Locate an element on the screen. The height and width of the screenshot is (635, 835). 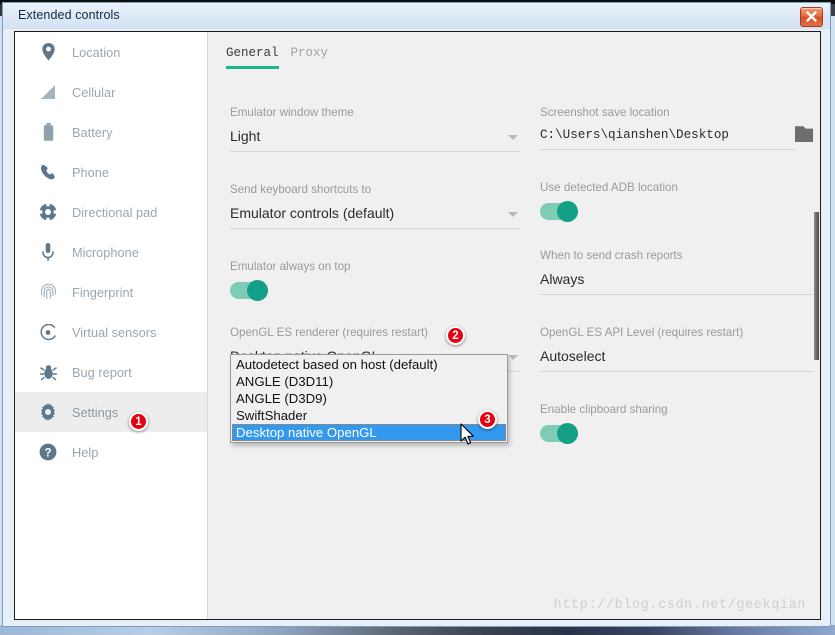
select-value: Always is located at coordinates (562, 279).